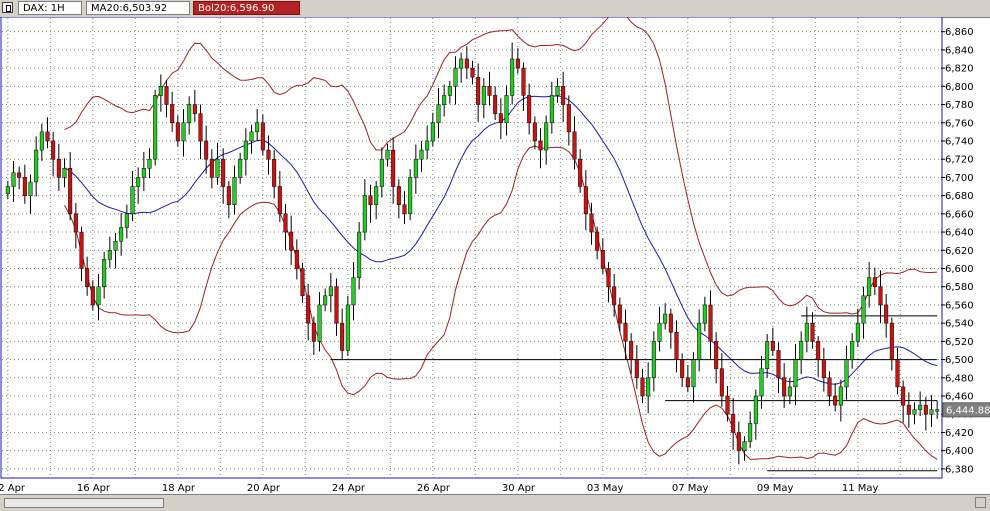 Image resolution: width=990 pixels, height=511 pixels. What do you see at coordinates (138, 8) in the screenshot?
I see `ma-indicator-label: MA20:6,503.92` at bounding box center [138, 8].